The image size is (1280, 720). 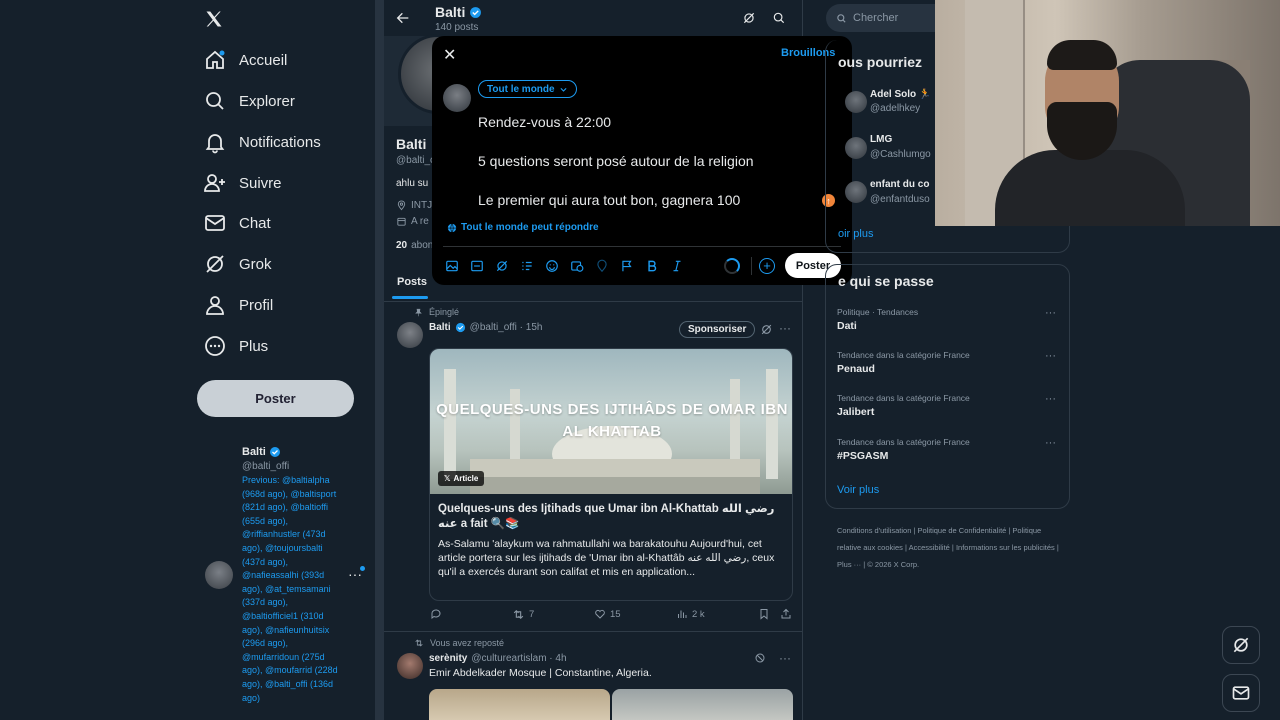 I want to click on bookmark-button, so click(x=764, y=614).